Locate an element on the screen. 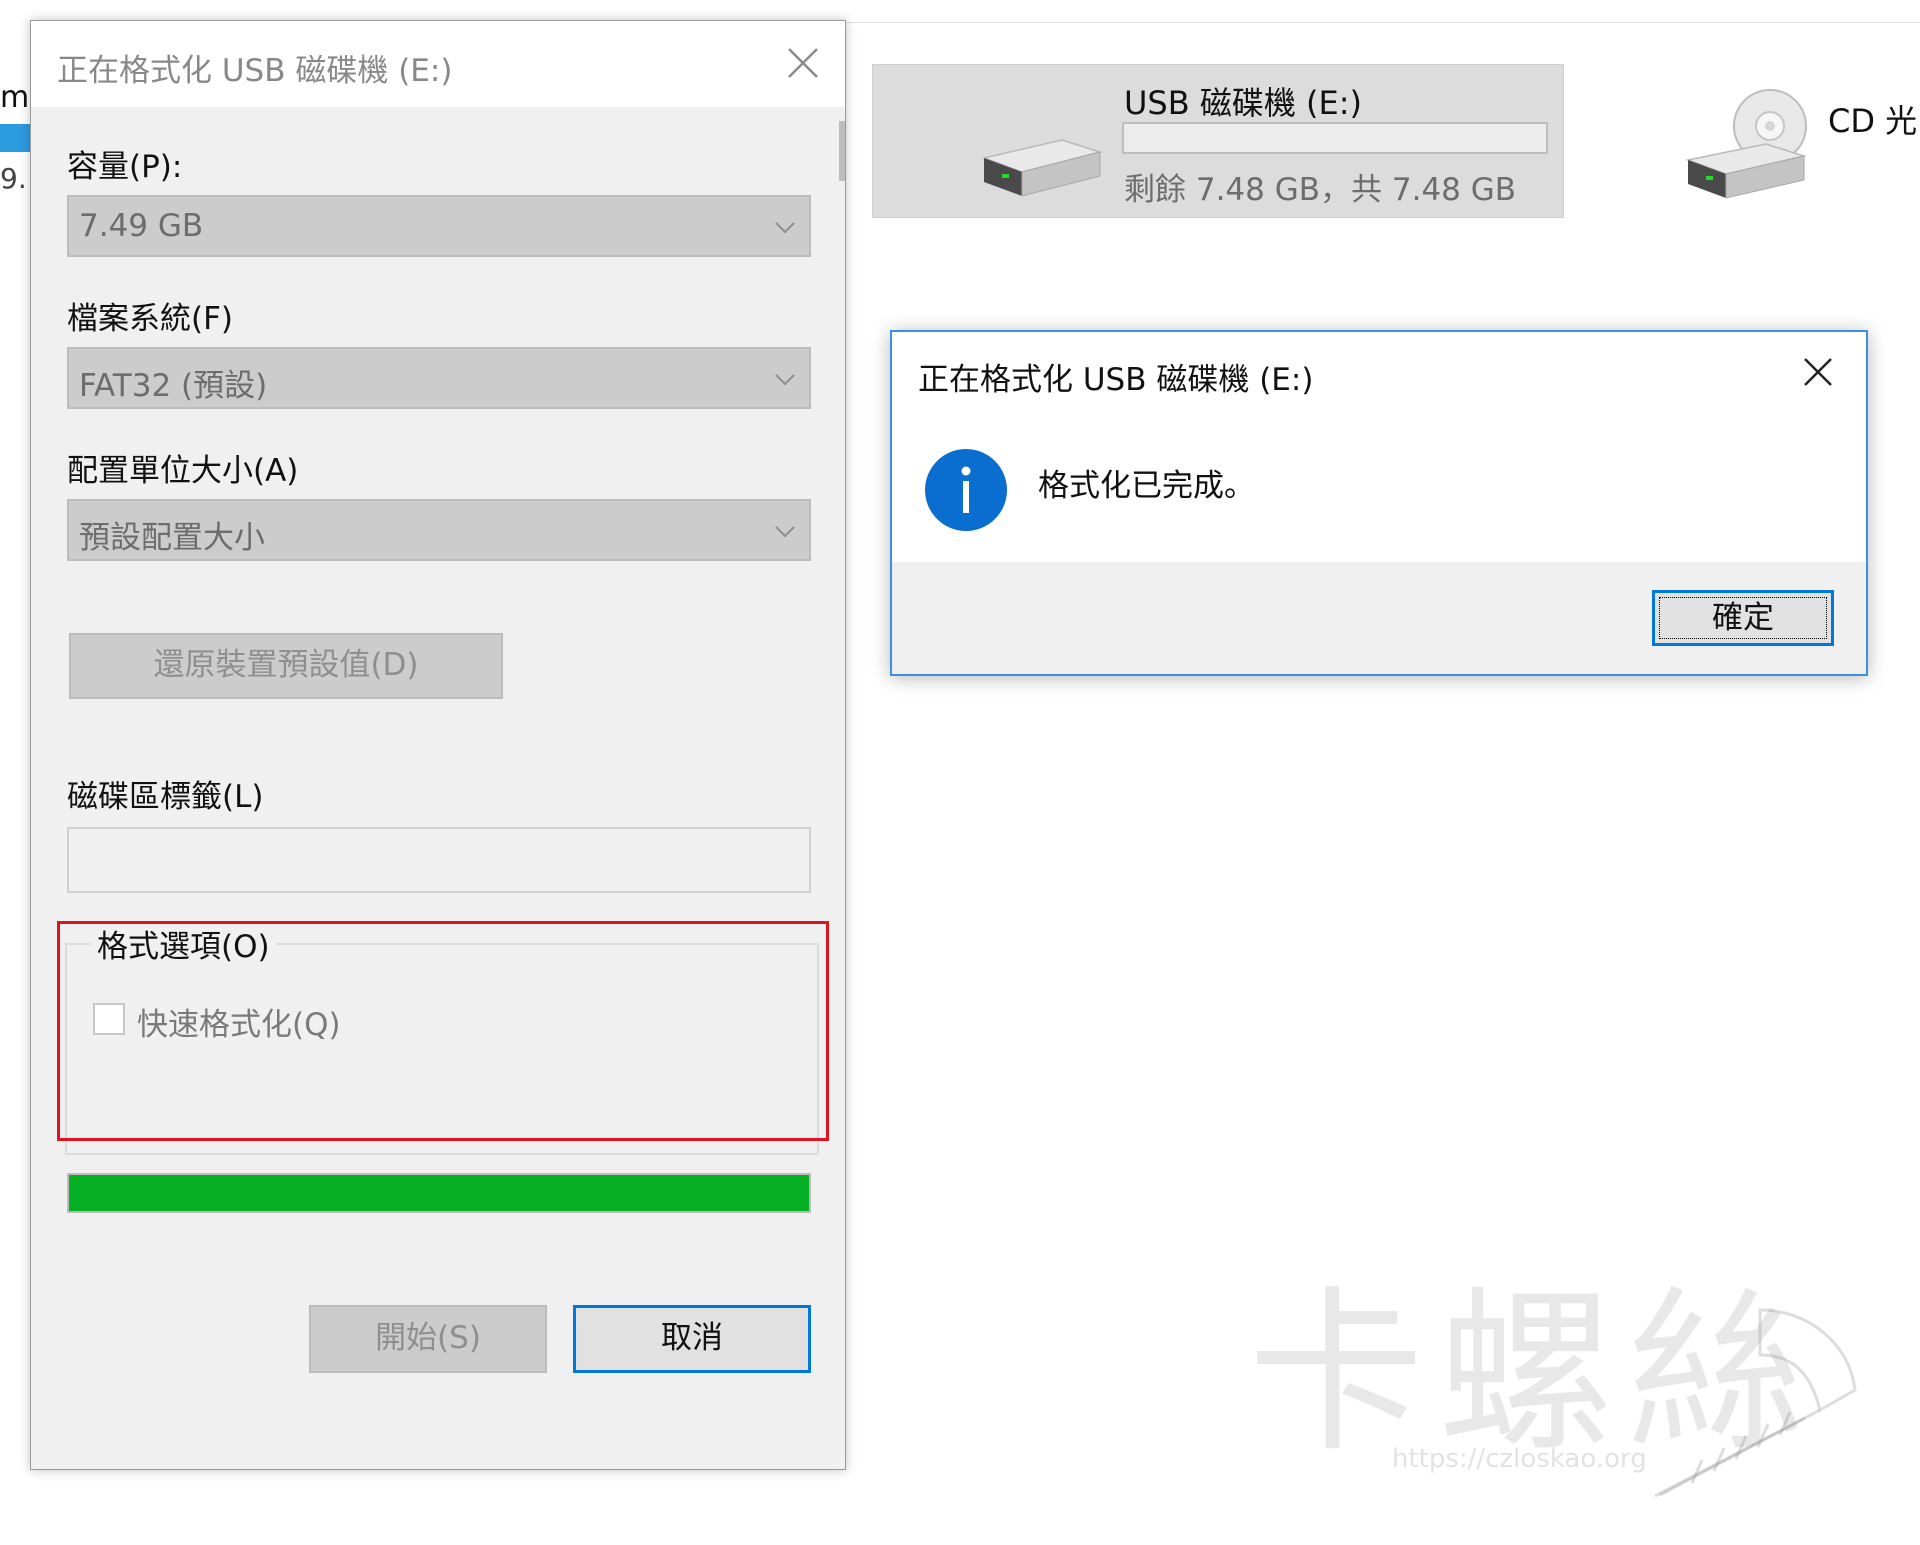 This screenshot has height=1545, width=1920. usb-drive-capacity-bar is located at coordinates (1335, 138).